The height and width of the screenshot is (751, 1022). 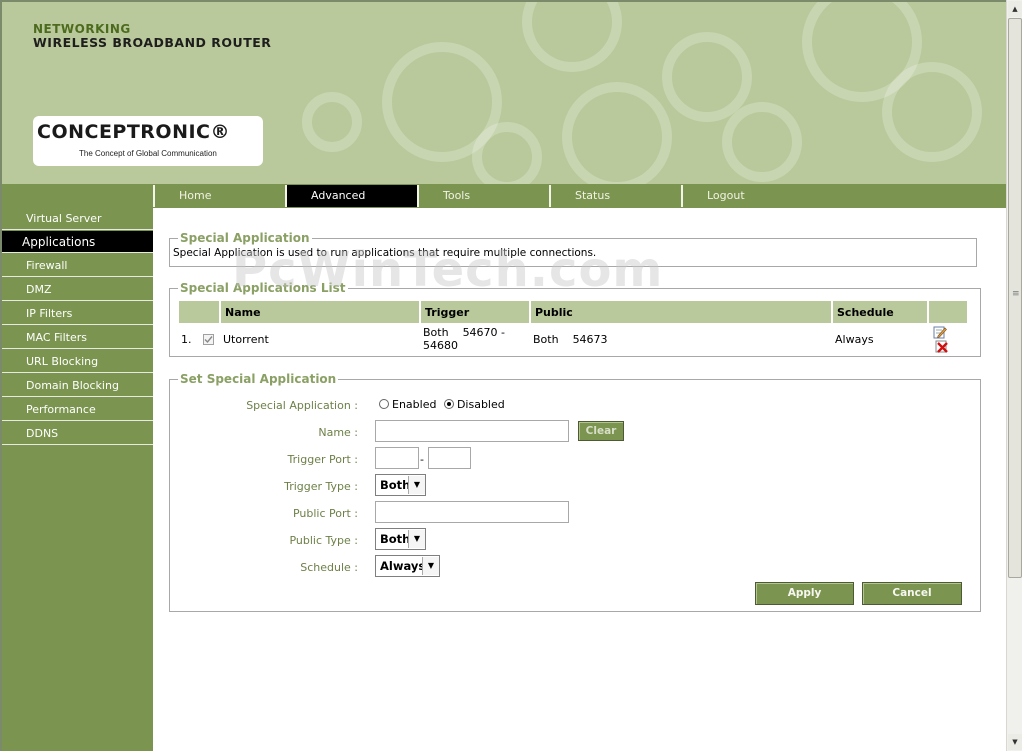 I want to click on edit-icon, so click(x=940, y=332).